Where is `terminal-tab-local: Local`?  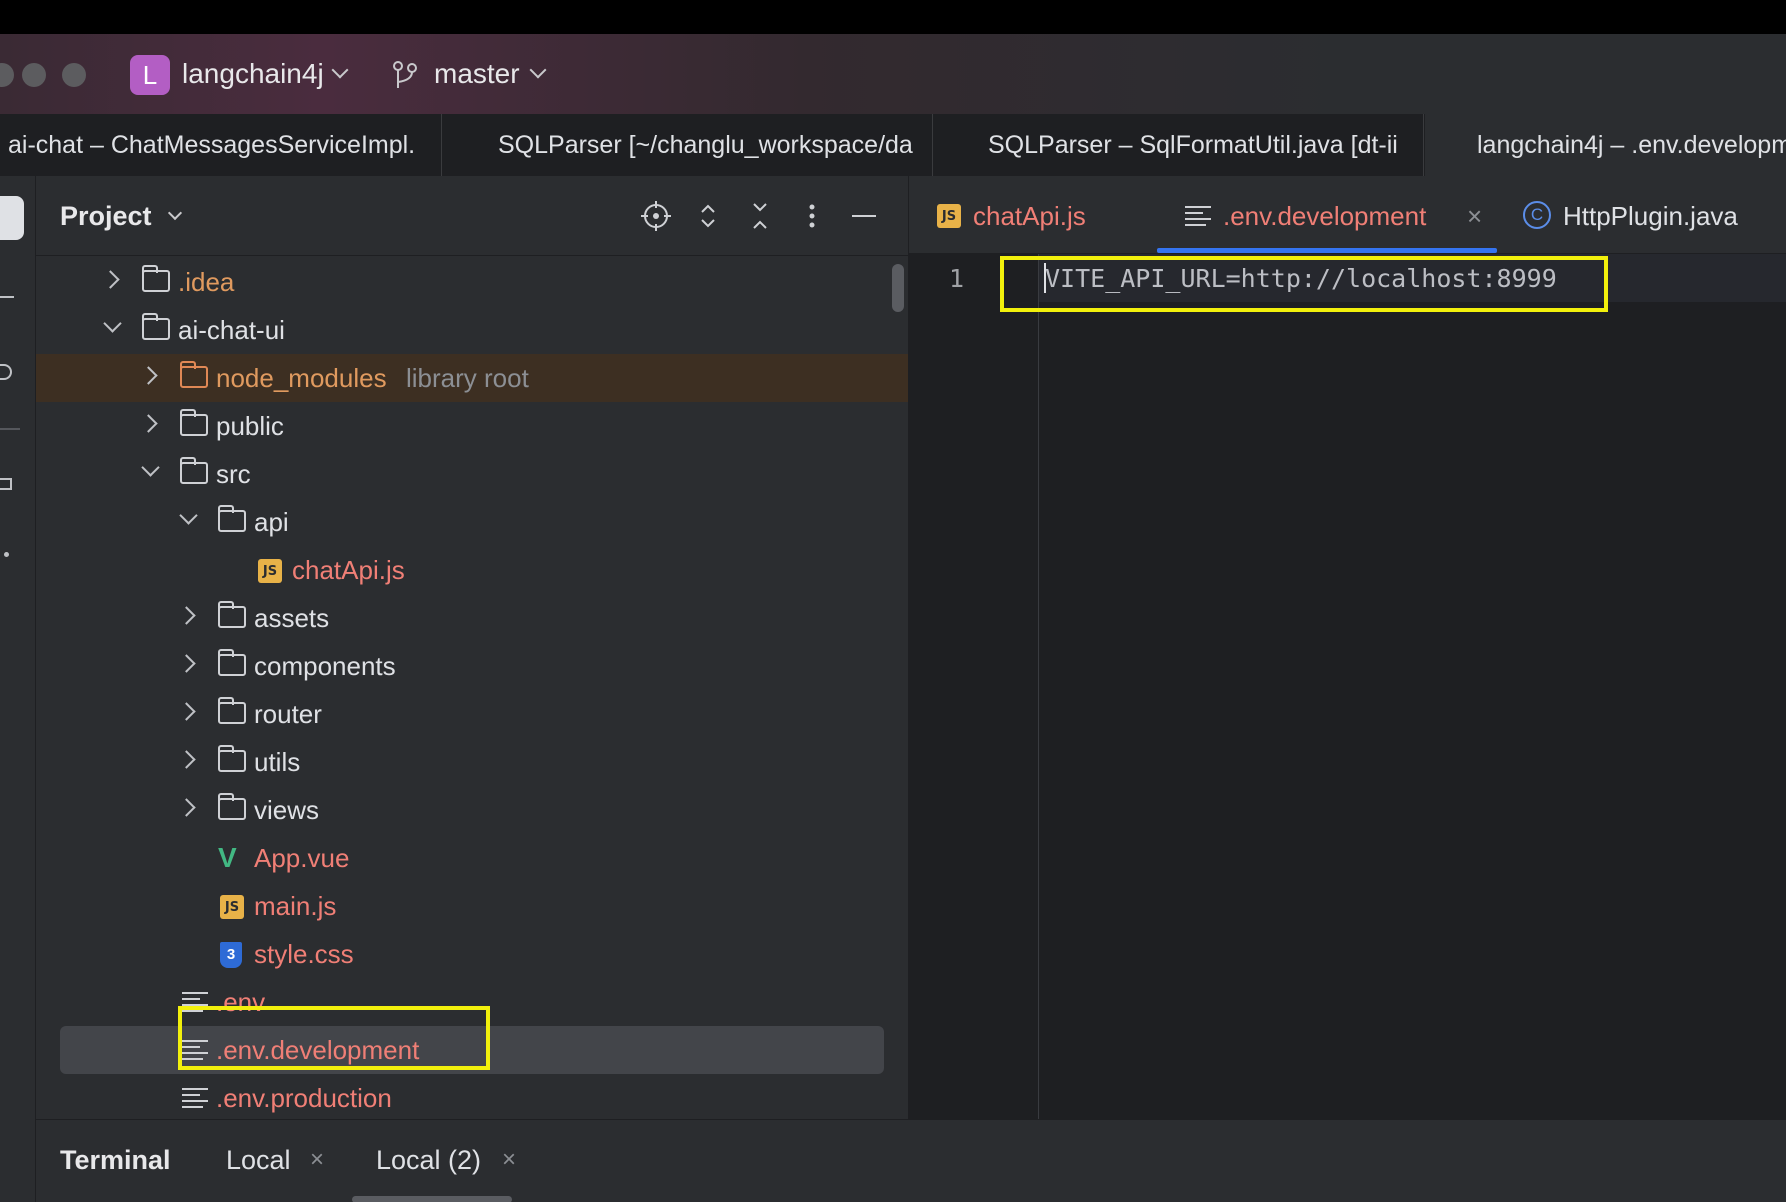
terminal-tab-local: Local is located at coordinates (258, 1160).